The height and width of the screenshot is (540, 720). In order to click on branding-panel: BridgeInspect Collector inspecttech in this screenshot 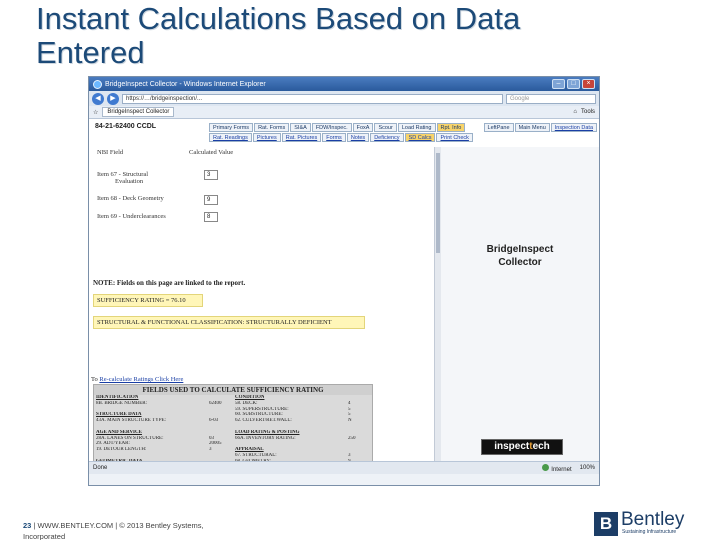, I will do `click(520, 310)`.